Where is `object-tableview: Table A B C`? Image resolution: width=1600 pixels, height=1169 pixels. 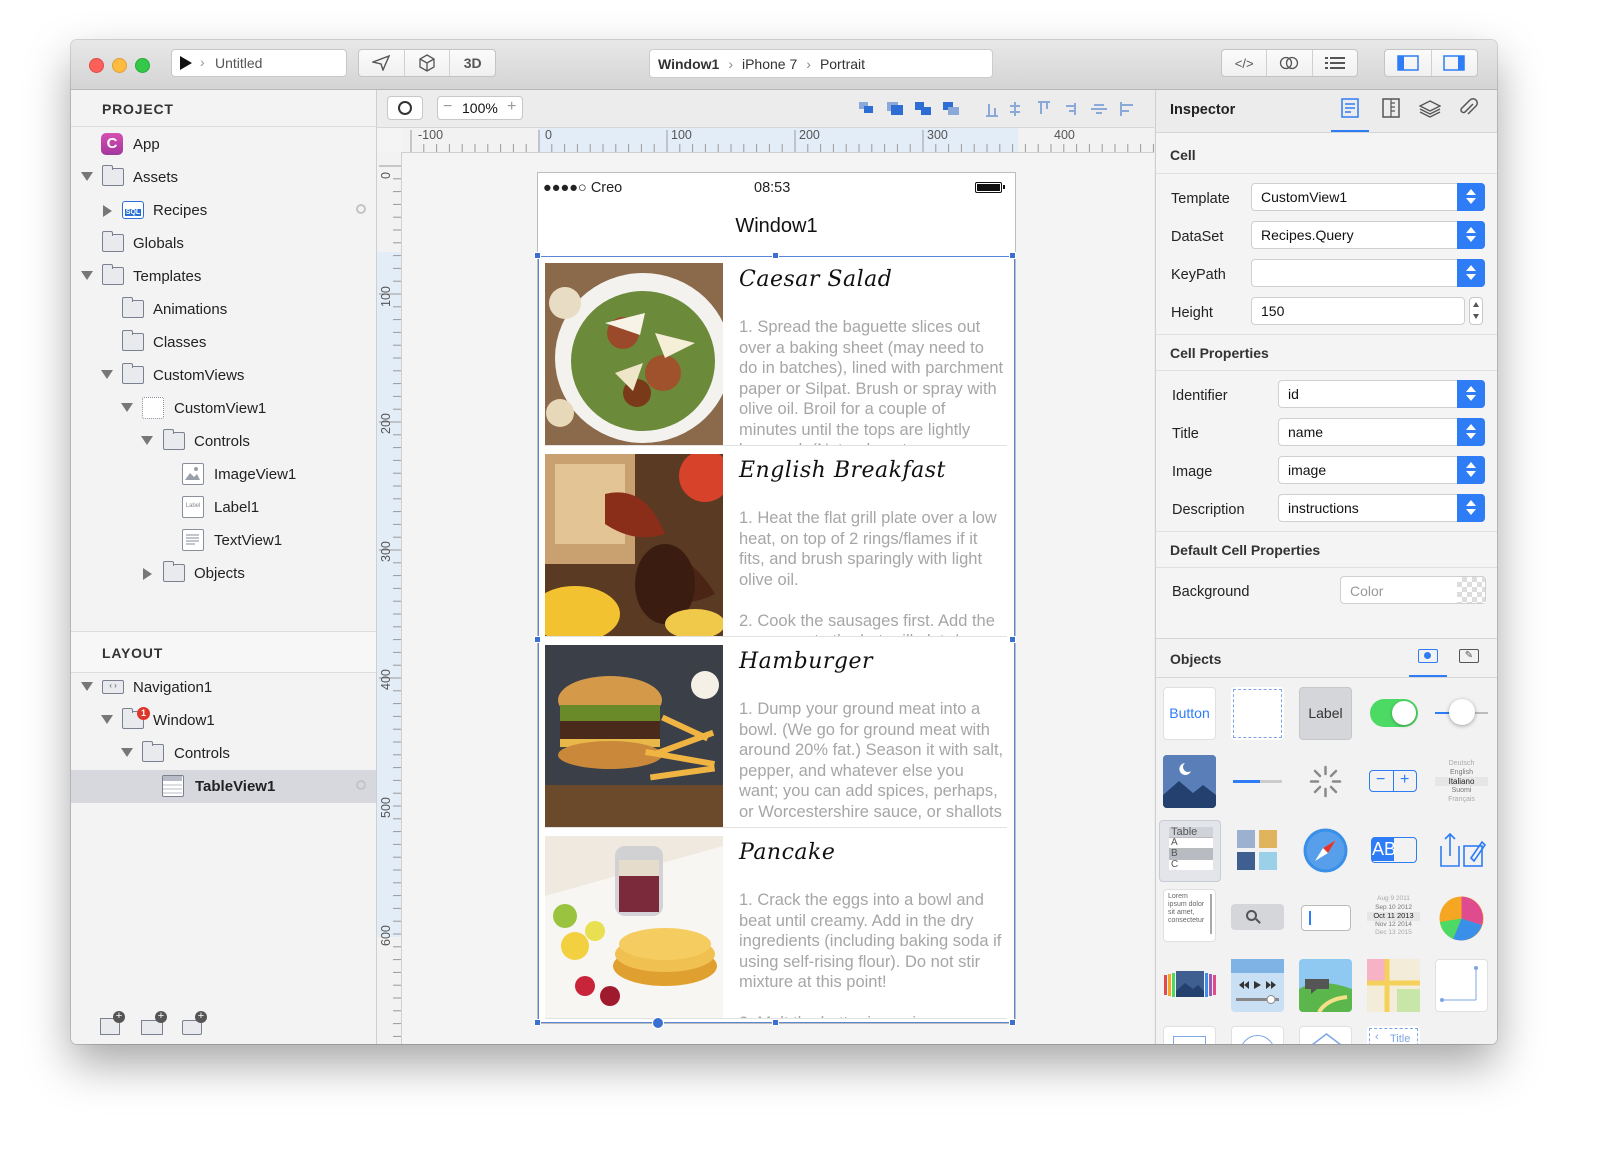 object-tableview: Table A B C is located at coordinates (1190, 851).